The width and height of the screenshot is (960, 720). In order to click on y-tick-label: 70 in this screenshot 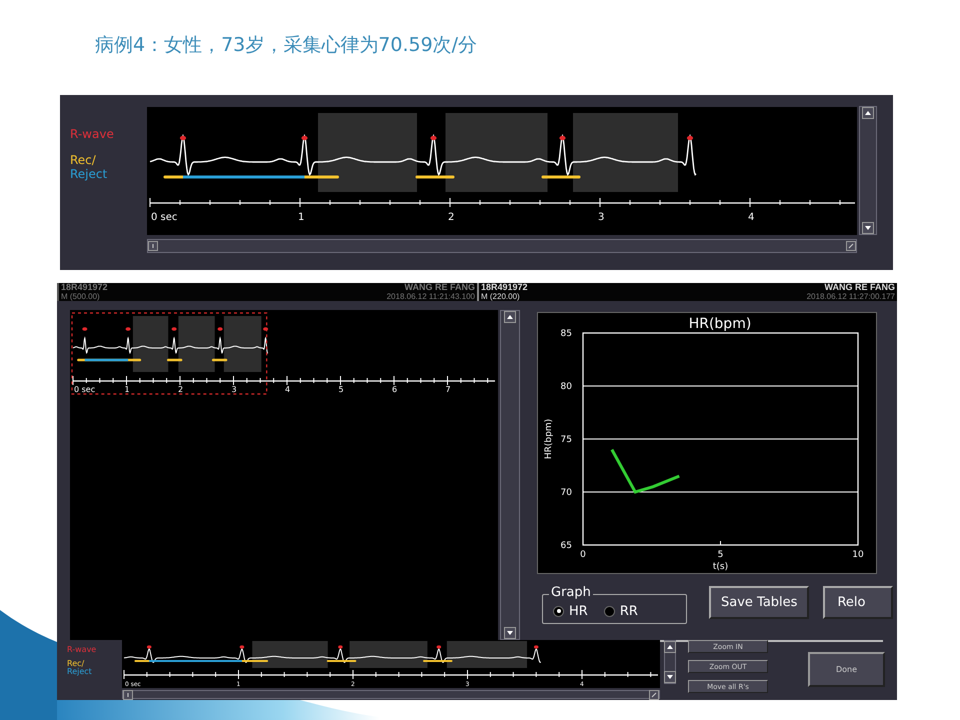, I will do `click(566, 493)`.